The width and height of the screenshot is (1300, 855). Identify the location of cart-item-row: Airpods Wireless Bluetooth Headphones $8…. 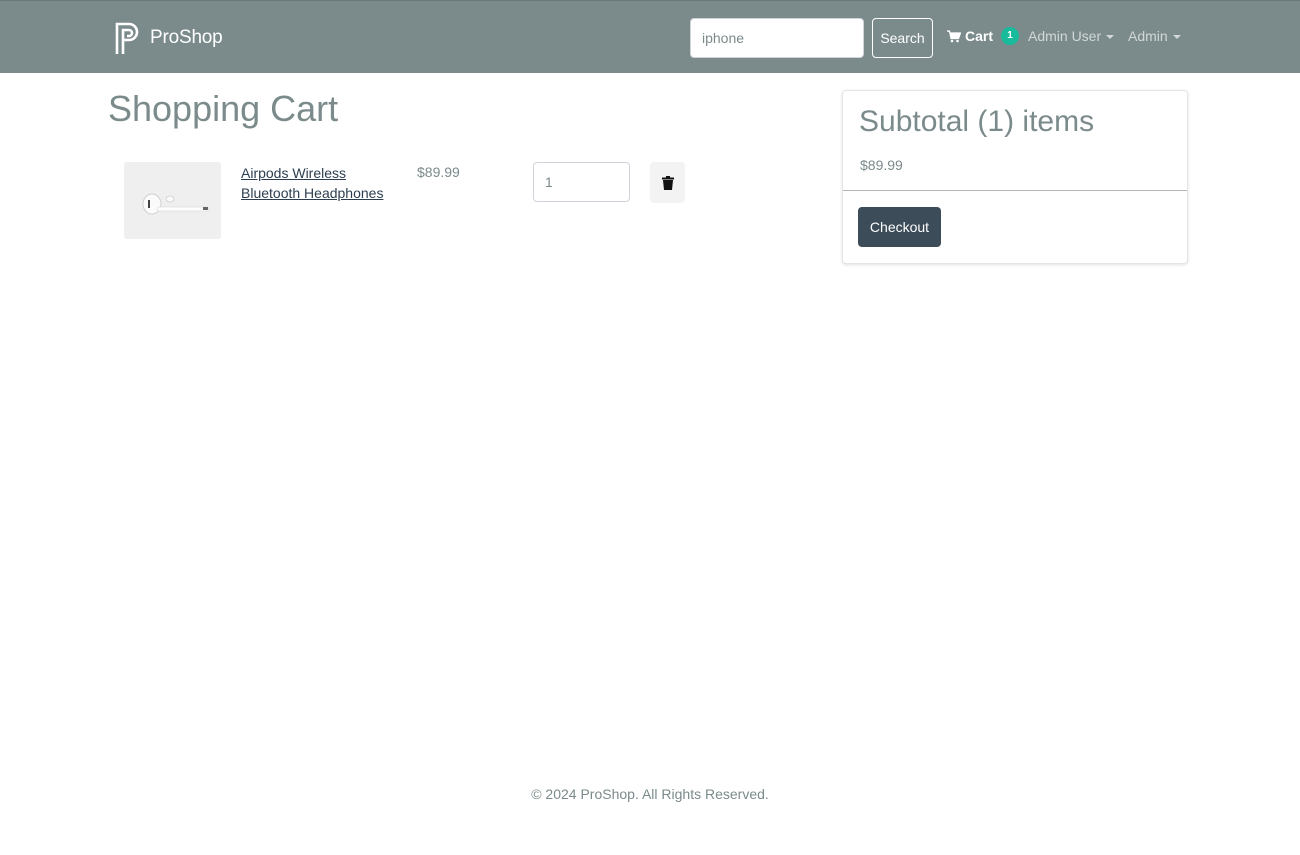
(408, 202).